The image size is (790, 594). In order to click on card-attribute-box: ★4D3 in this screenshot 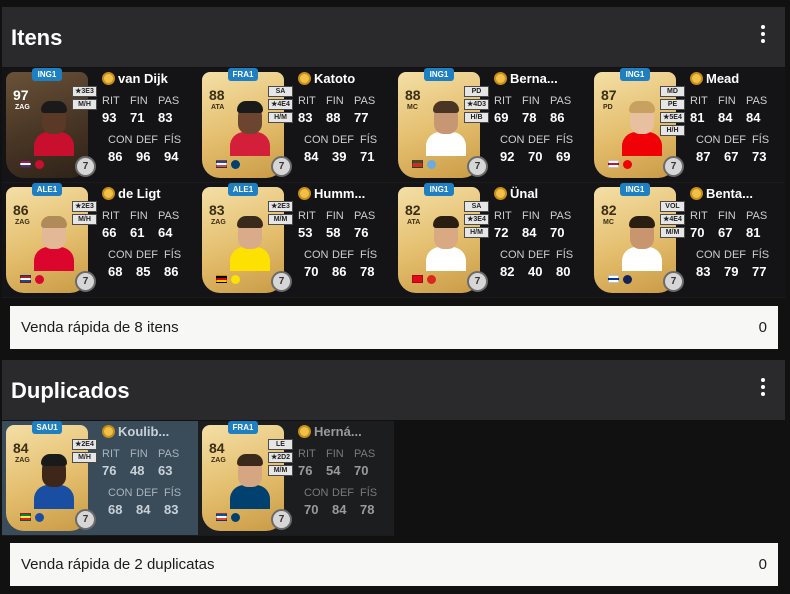, I will do `click(476, 104)`.